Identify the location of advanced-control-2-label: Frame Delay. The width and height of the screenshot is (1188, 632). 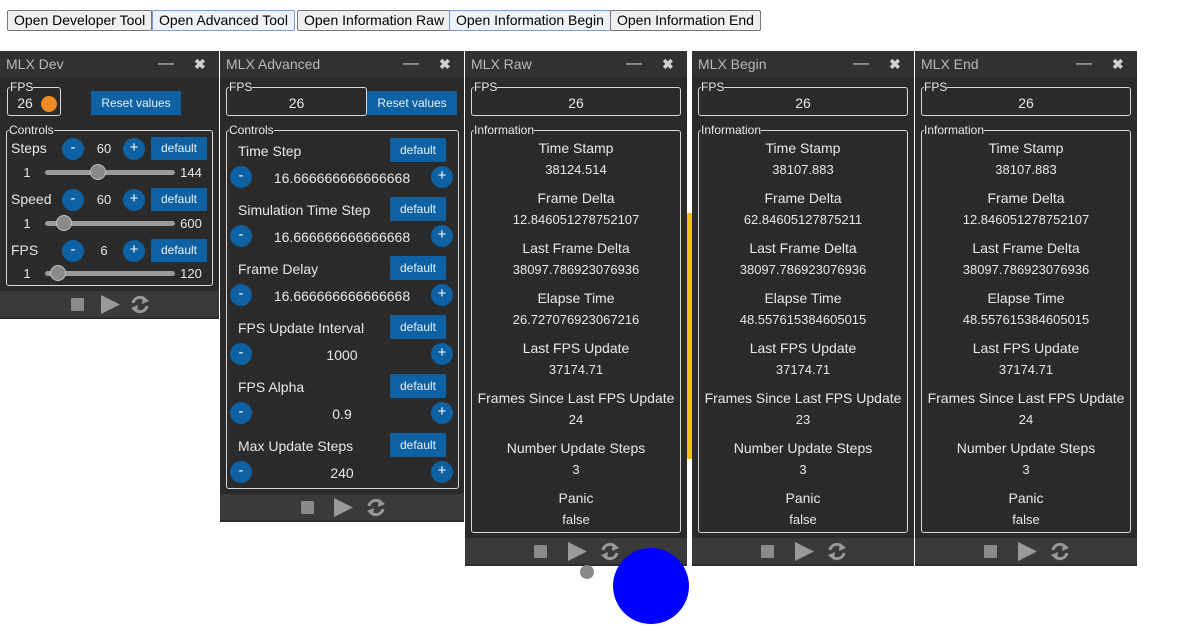
(278, 269).